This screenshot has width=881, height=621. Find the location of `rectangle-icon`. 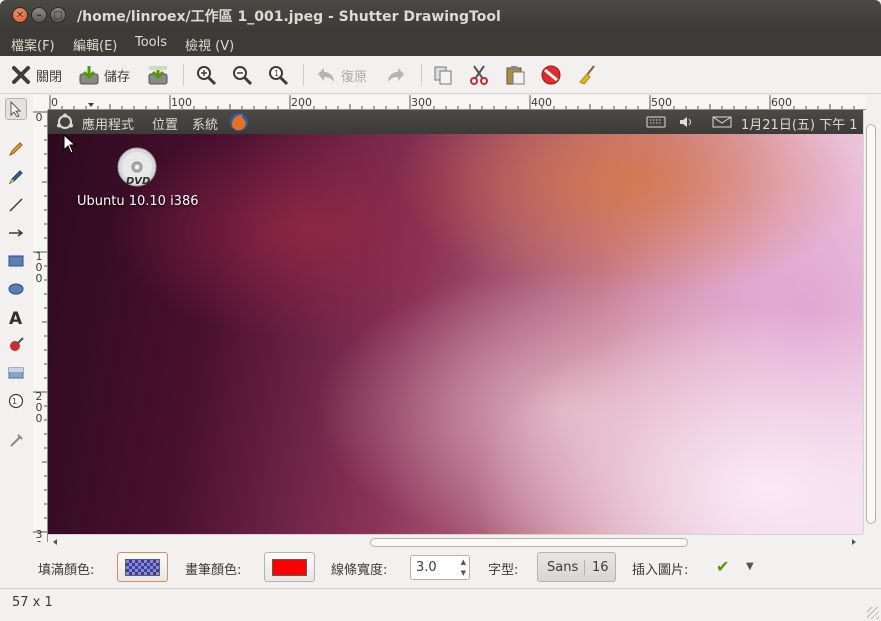

rectangle-icon is located at coordinates (16, 261).